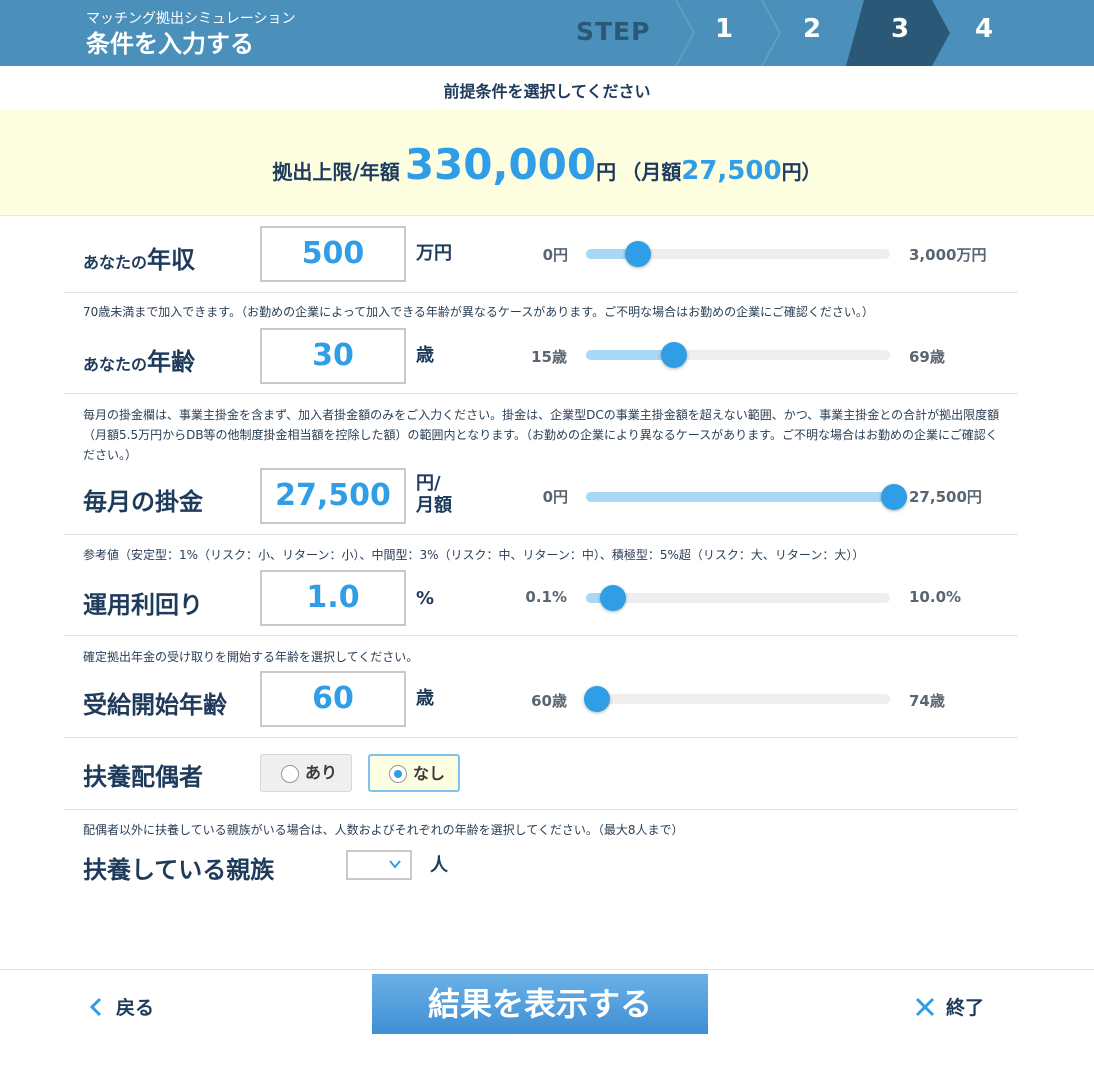 The height and width of the screenshot is (1065, 1094). What do you see at coordinates (379, 865) in the screenshot?
I see `dependents-count-select` at bounding box center [379, 865].